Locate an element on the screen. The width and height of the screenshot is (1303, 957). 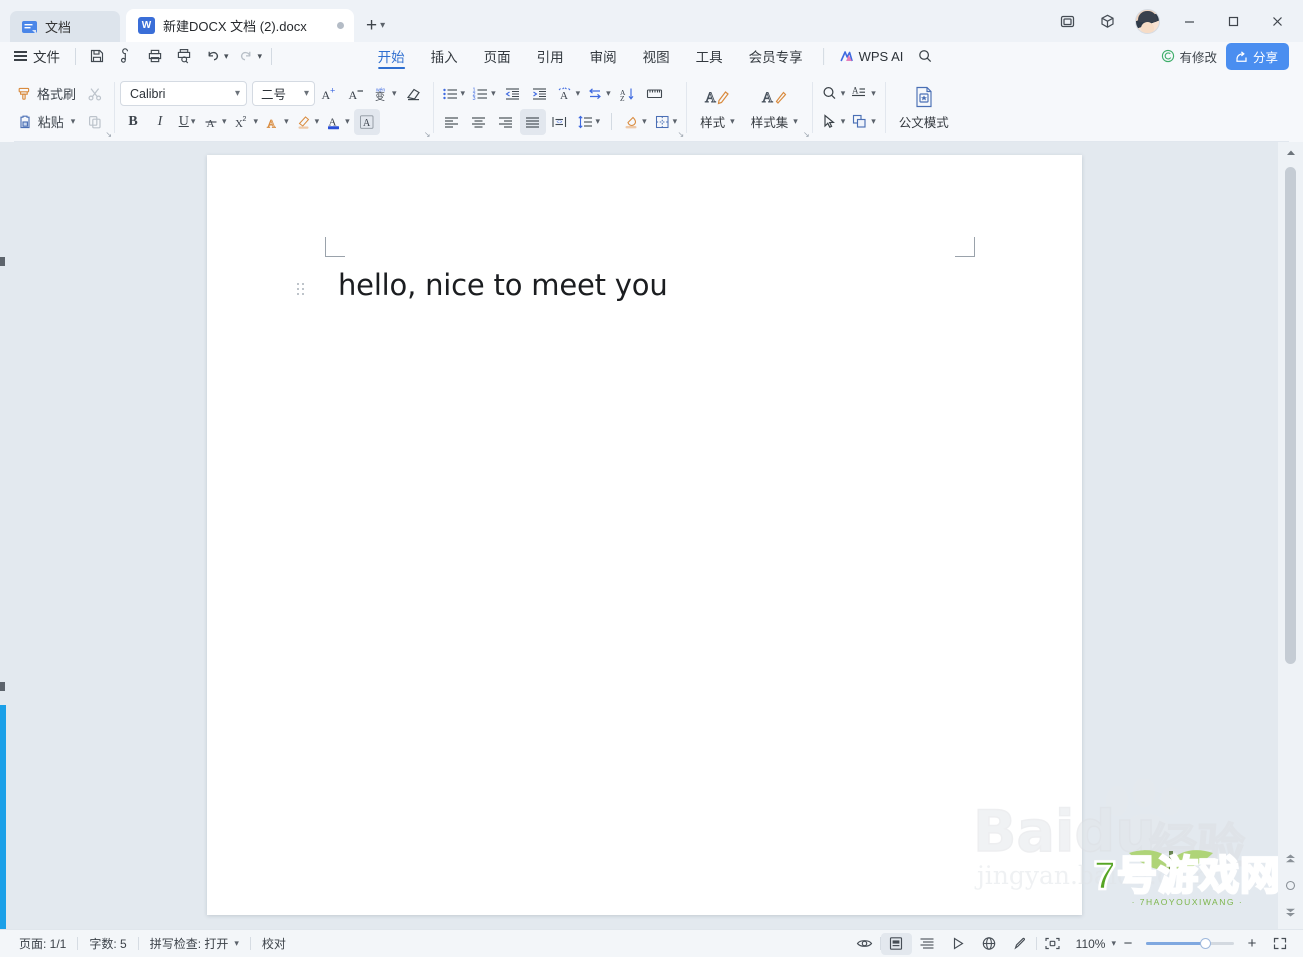
page-count-status: 页面: 1/1 is located at coordinates (42, 943).